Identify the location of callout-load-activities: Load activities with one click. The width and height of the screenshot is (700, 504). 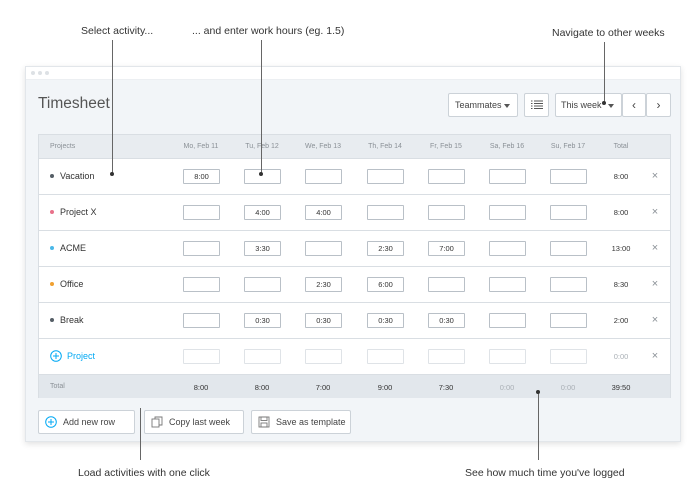
(144, 473).